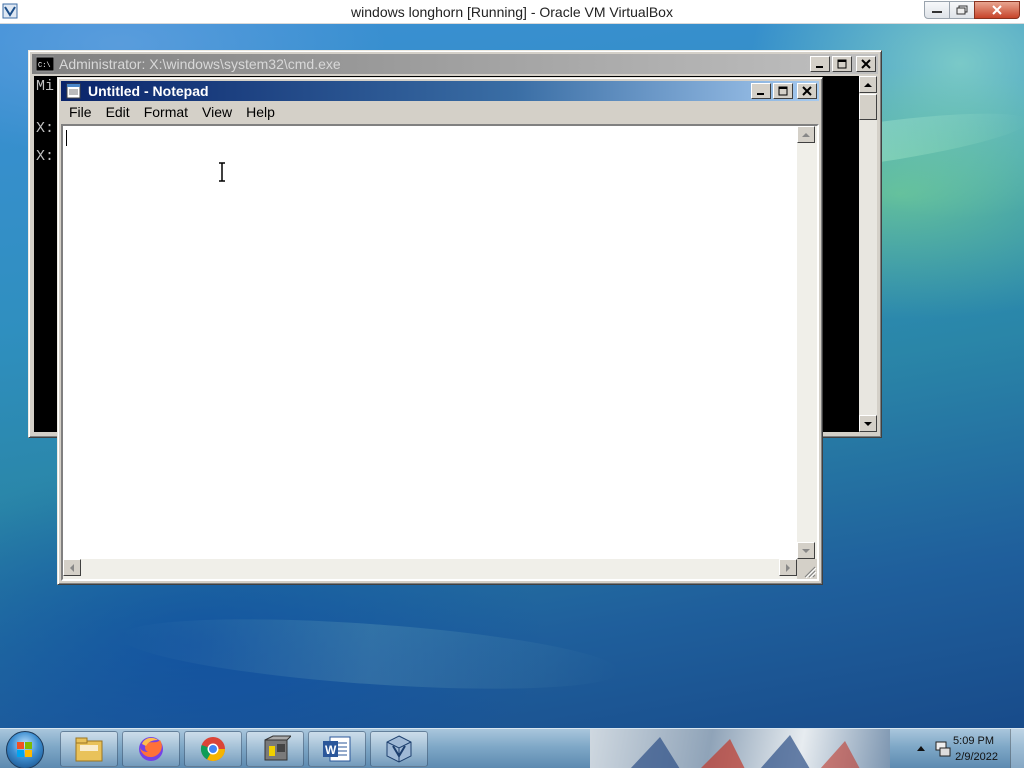  Describe the element at coordinates (976, 757) in the screenshot. I see `clock-date: 2/9/2022` at that location.